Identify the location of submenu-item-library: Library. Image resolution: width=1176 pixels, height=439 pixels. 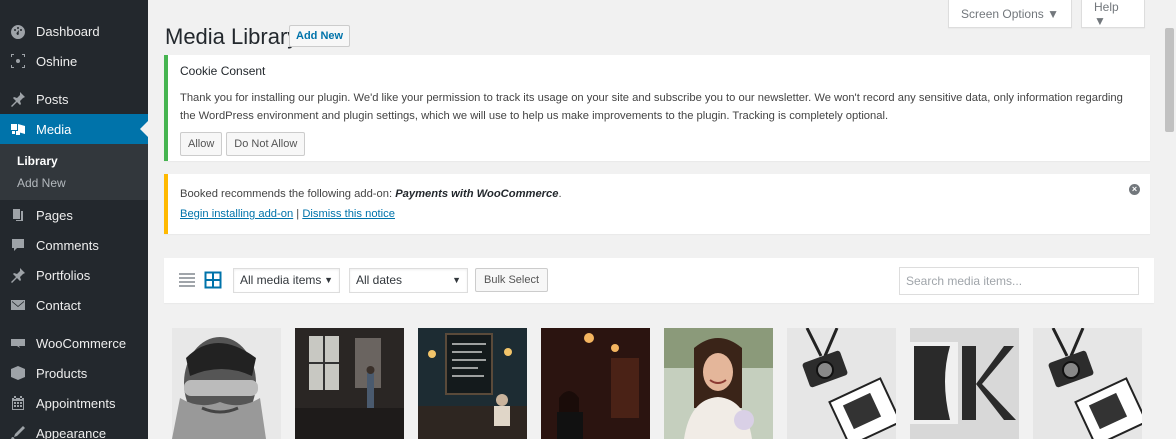
(74, 161).